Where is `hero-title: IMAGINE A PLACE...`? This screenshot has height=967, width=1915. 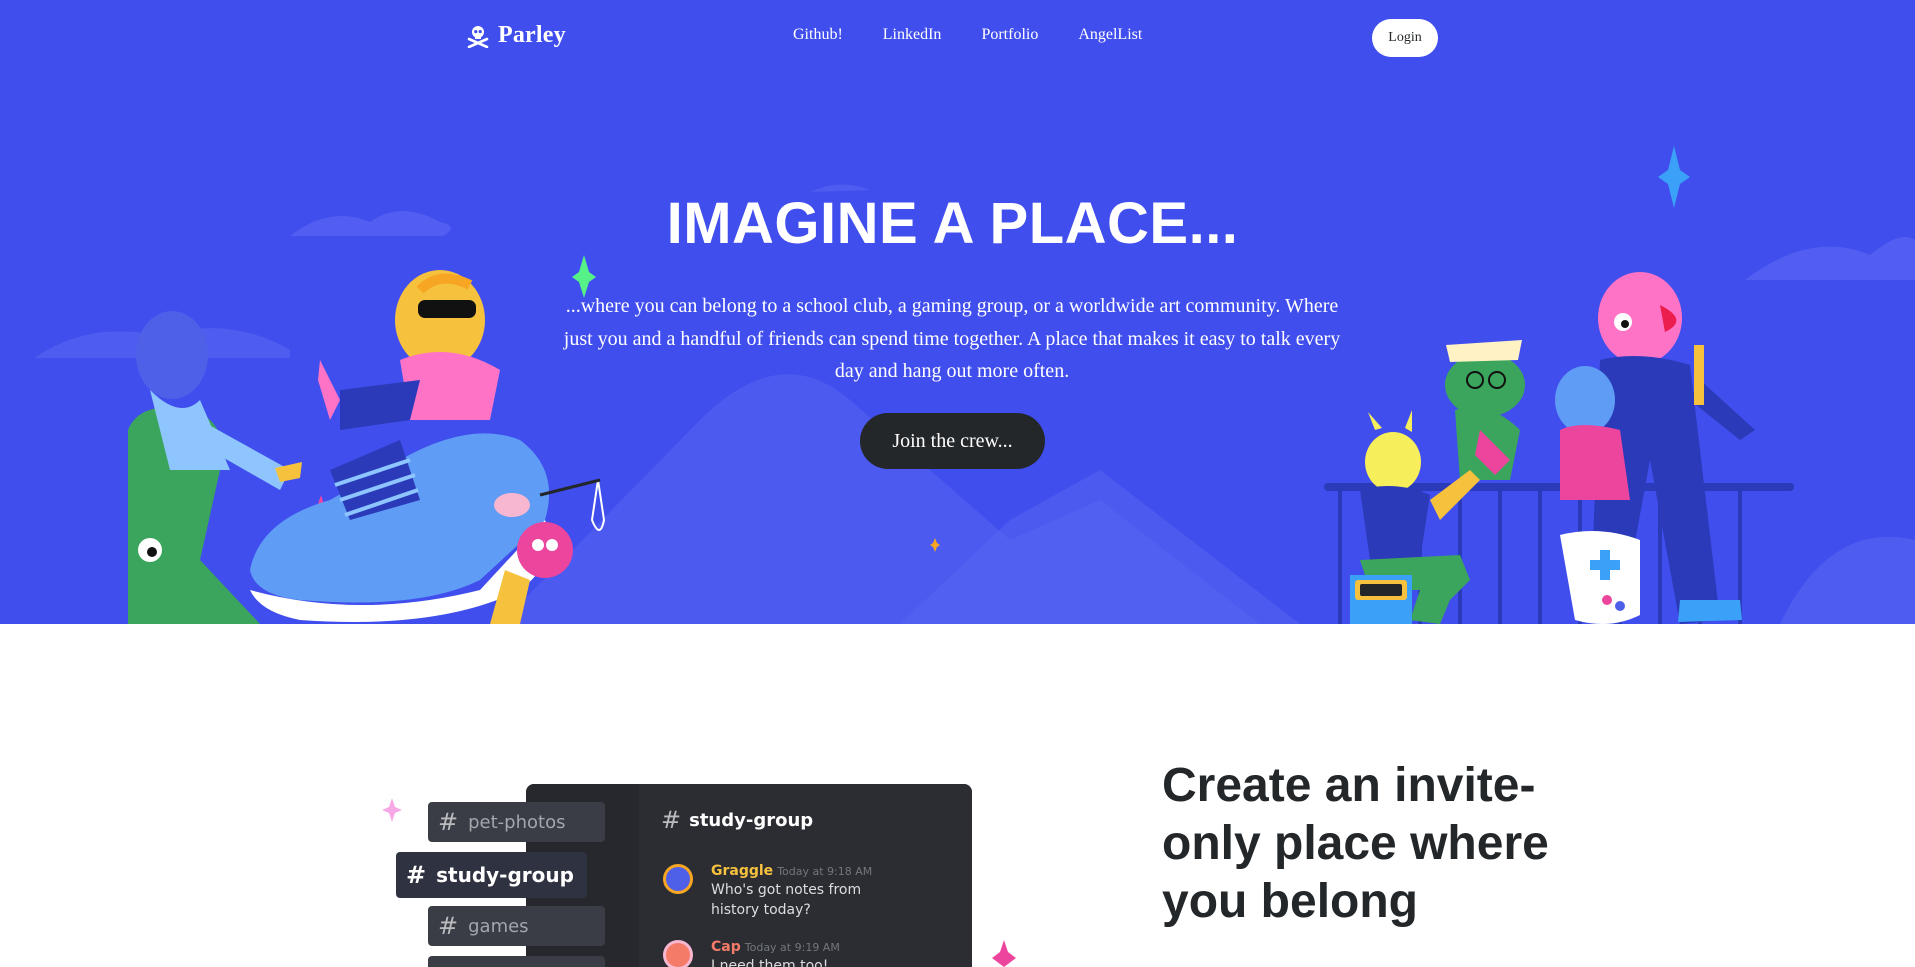
hero-title: IMAGINE A PLACE... is located at coordinates (952, 223).